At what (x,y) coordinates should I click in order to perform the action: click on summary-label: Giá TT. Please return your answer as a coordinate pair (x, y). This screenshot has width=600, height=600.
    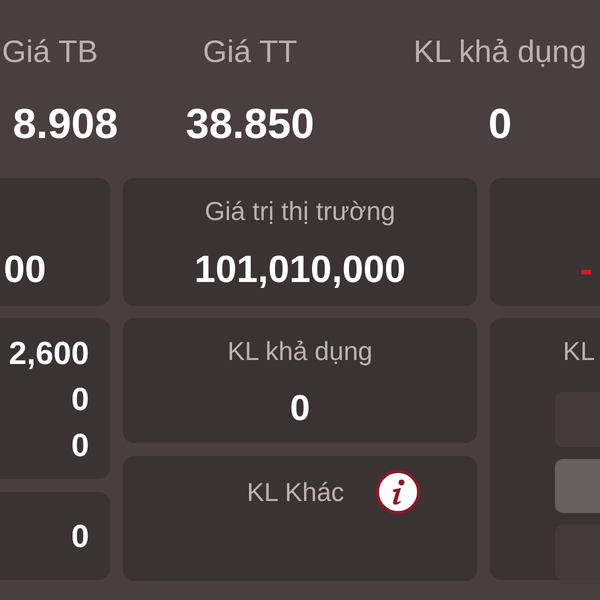
    Looking at the image, I should click on (250, 52).